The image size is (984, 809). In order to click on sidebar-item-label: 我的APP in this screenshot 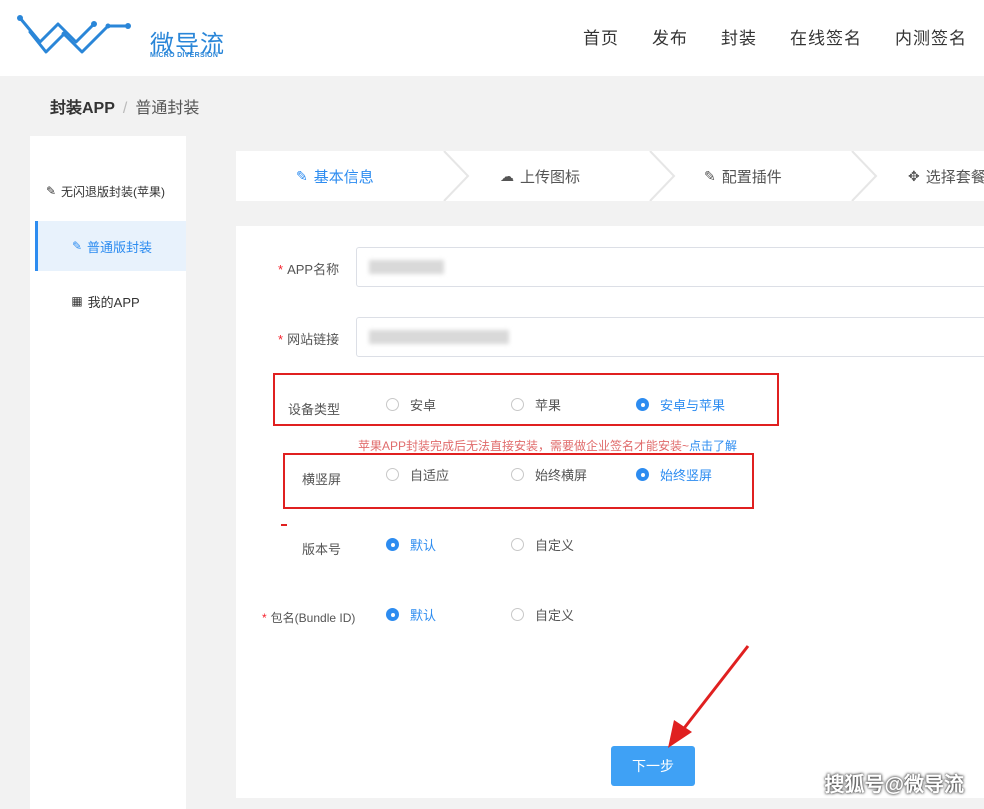, I will do `click(113, 302)`.